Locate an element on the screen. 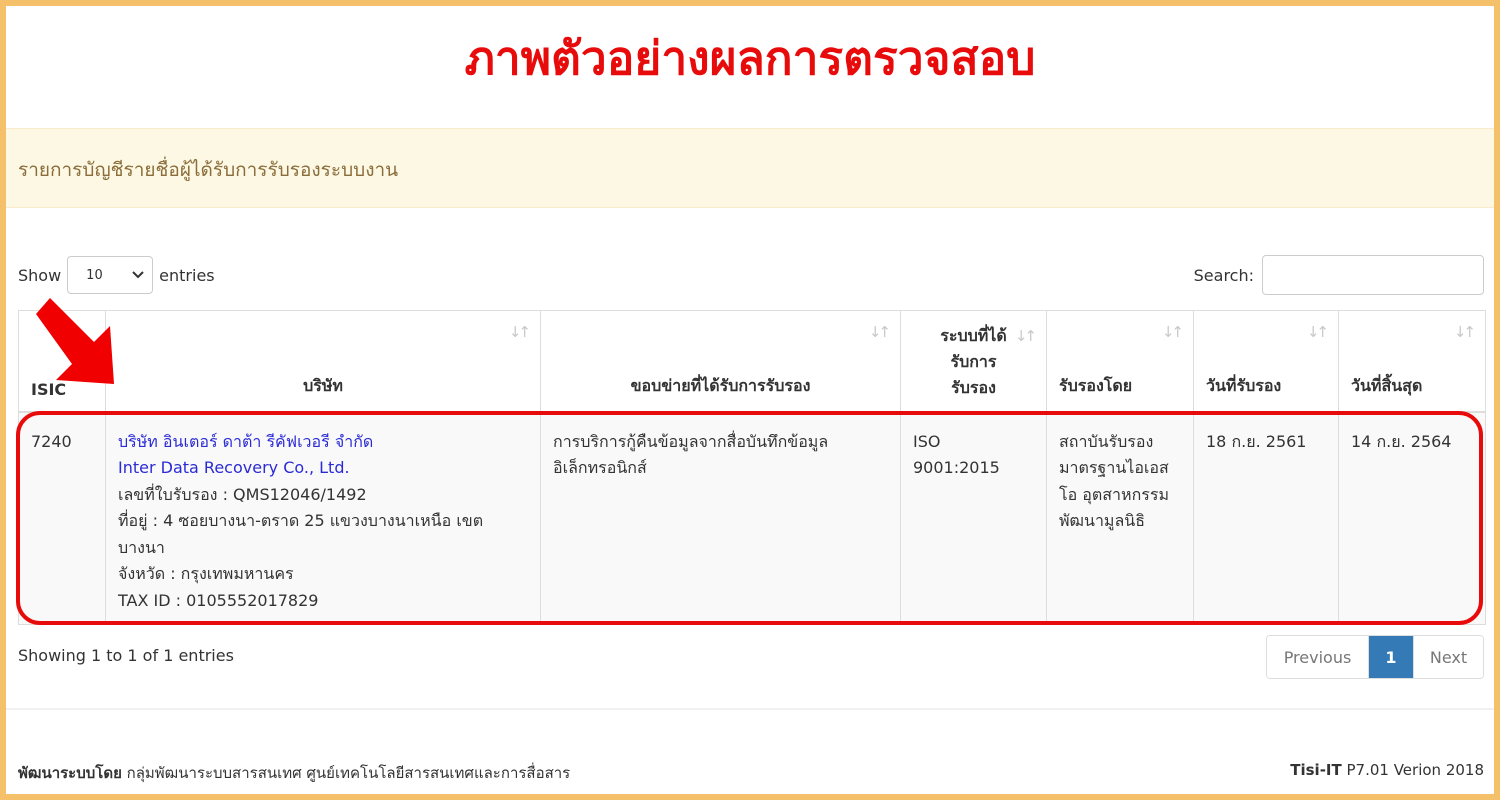 This screenshot has height=800, width=1500. company-name-link: บริษัท อินเตอร์ ดาต้า รีคัฟเวอรี จำกัด is located at coordinates (323, 442).